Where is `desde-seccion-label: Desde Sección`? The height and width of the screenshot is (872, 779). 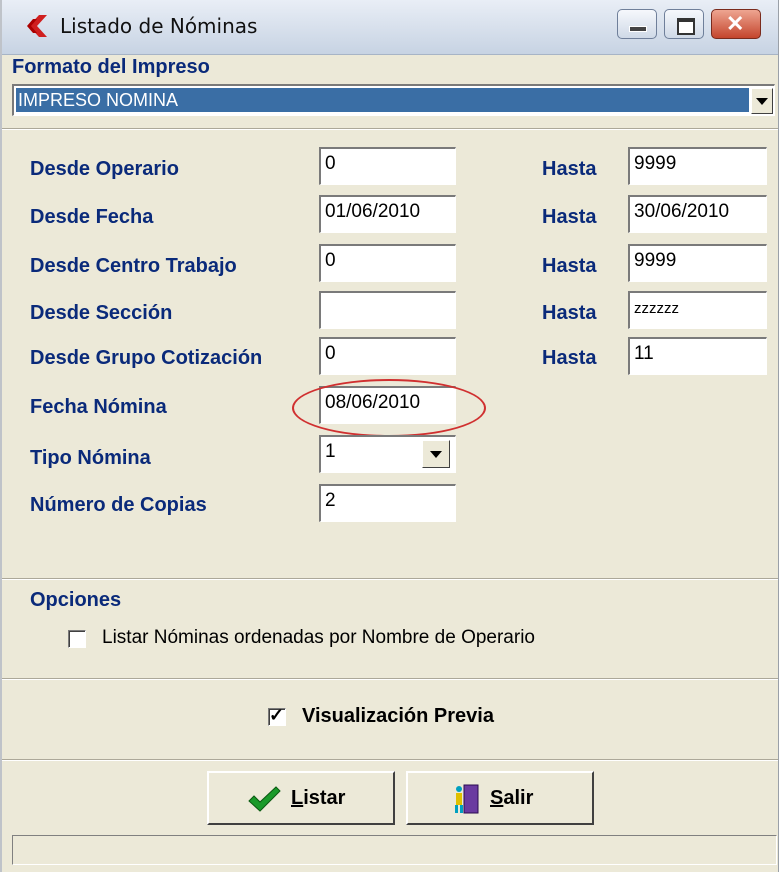 desde-seccion-label: Desde Sección is located at coordinates (101, 313).